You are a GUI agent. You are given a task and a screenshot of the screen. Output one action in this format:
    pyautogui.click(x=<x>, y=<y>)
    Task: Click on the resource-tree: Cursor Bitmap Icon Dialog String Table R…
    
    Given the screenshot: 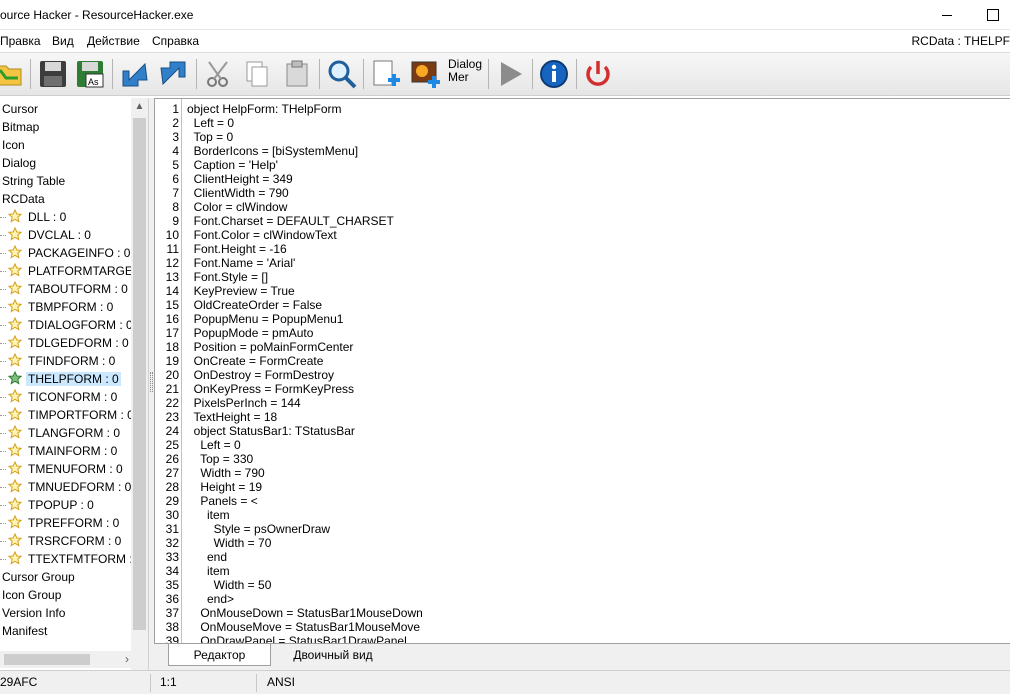 What is the action you would take?
    pyautogui.click(x=74, y=384)
    